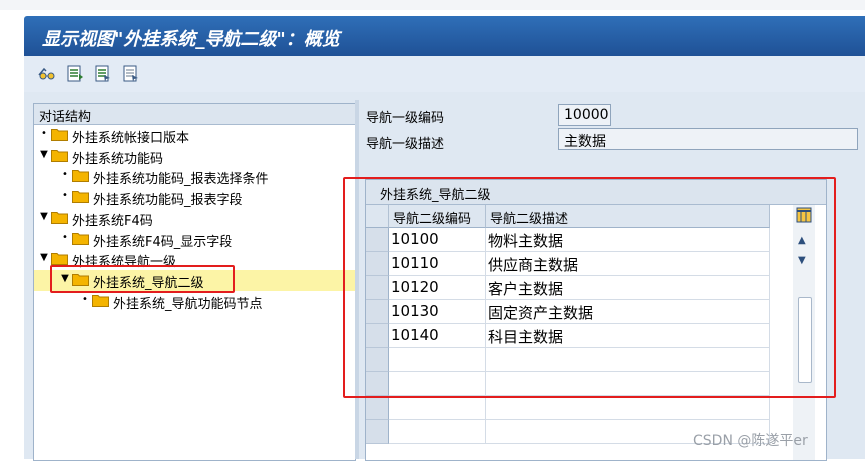 The height and width of the screenshot is (461, 865). What do you see at coordinates (405, 118) in the screenshot?
I see `nav-level1-code-label: 导航一级编码` at bounding box center [405, 118].